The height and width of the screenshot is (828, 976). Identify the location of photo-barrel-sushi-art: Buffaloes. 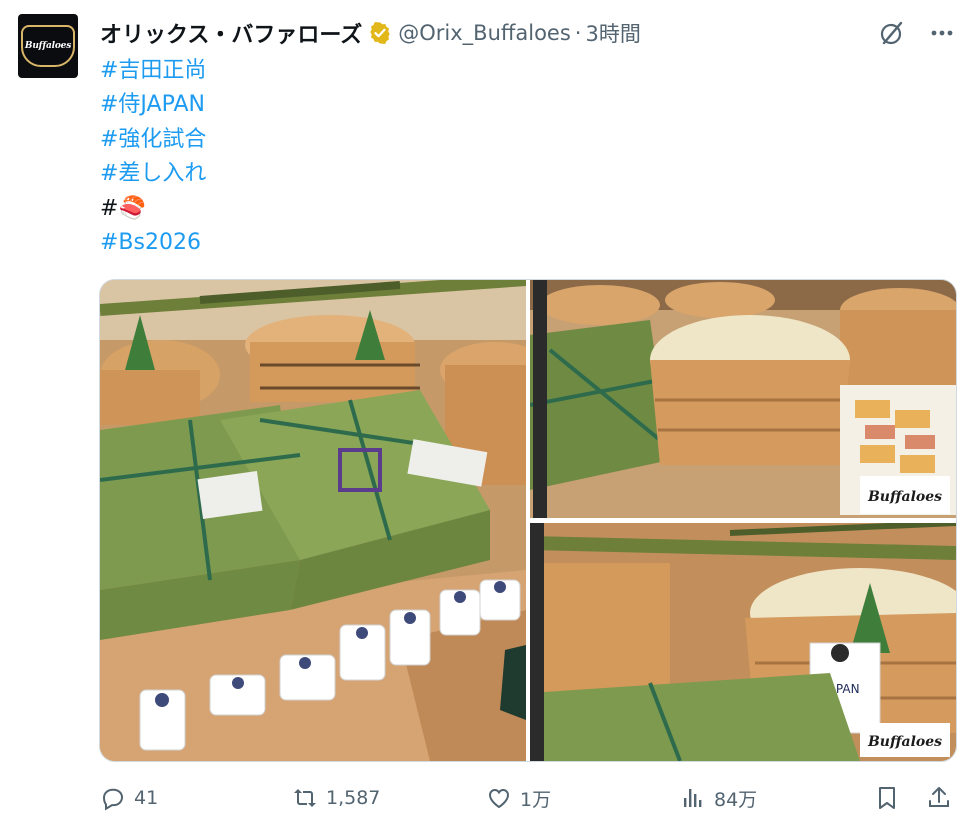
(743, 399).